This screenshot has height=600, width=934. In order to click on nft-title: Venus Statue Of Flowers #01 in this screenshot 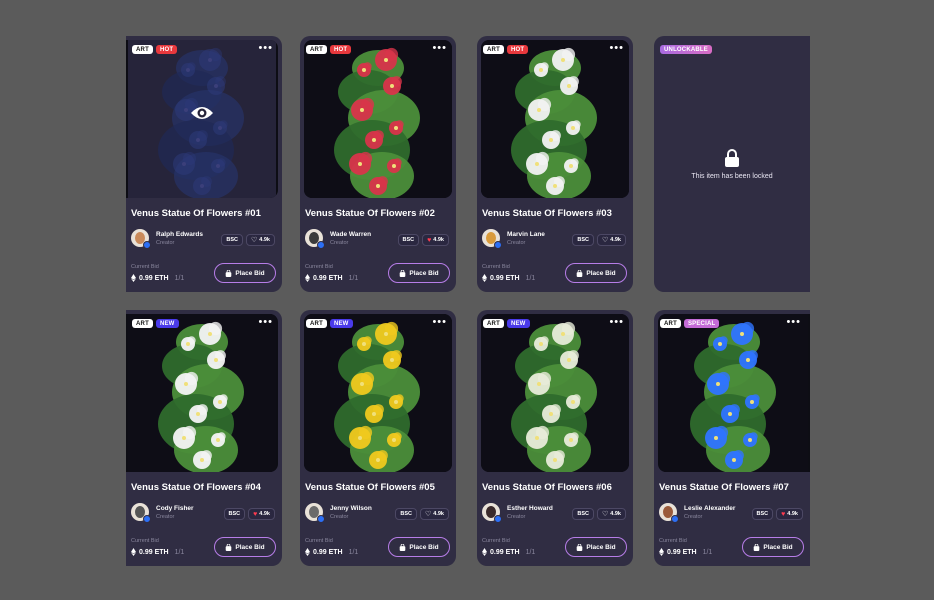, I will do `click(196, 213)`.